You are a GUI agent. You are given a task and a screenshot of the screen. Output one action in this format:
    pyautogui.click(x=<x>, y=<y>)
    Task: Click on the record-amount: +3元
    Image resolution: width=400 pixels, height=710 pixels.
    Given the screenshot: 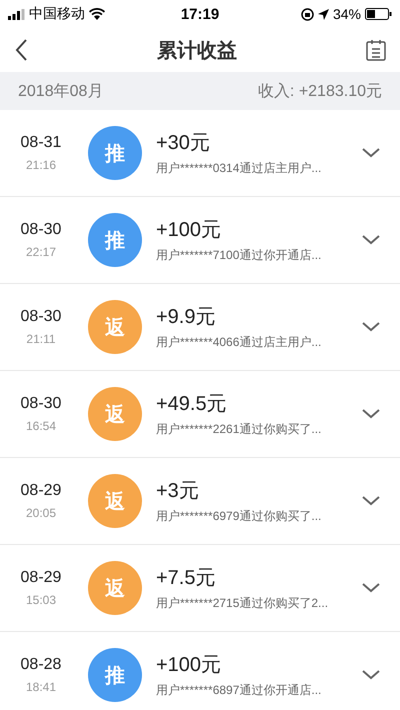 What is the action you would take?
    pyautogui.click(x=178, y=491)
    